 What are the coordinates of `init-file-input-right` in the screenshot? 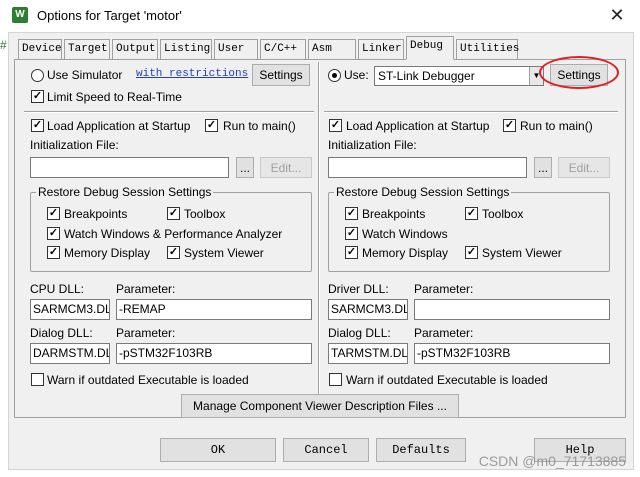 It's located at (427, 167).